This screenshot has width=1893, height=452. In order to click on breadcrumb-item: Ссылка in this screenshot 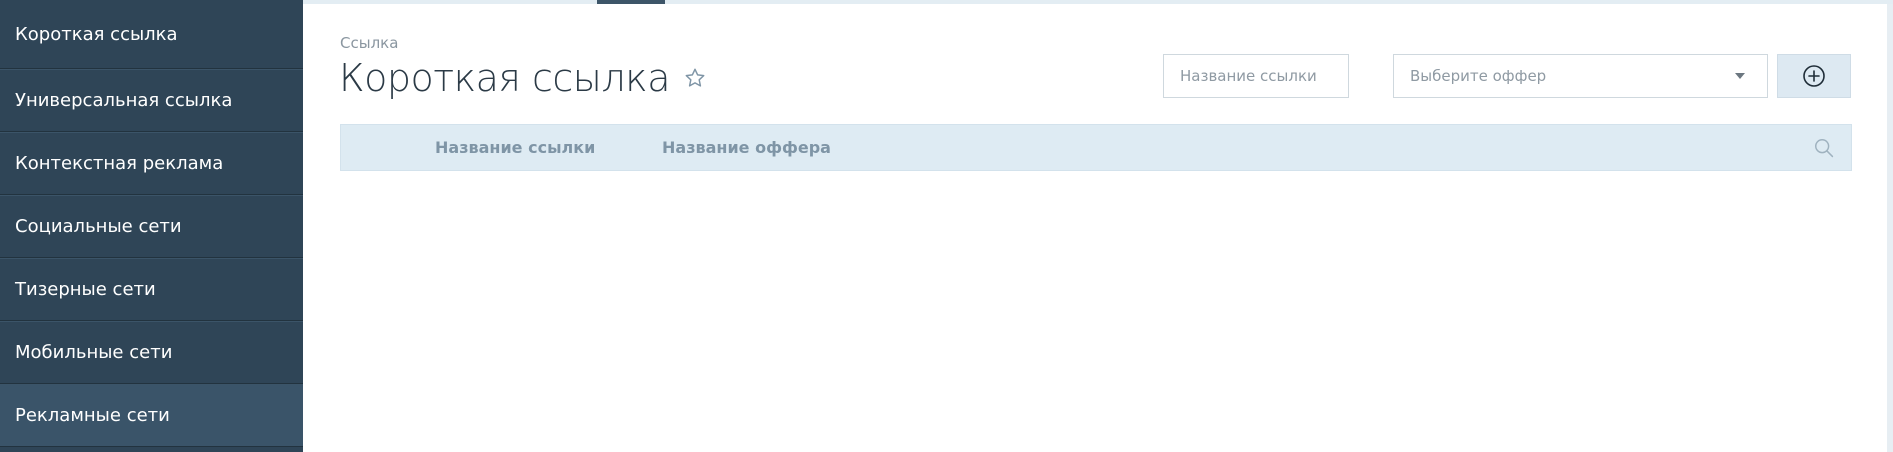, I will do `click(369, 43)`.